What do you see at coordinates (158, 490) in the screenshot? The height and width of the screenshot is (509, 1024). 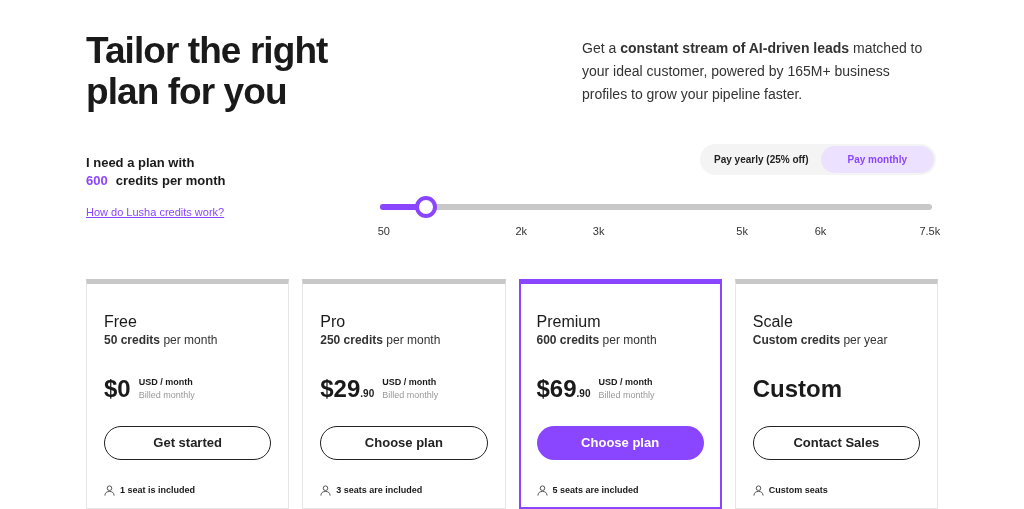 I see `seats-text: 1 seat is included` at bounding box center [158, 490].